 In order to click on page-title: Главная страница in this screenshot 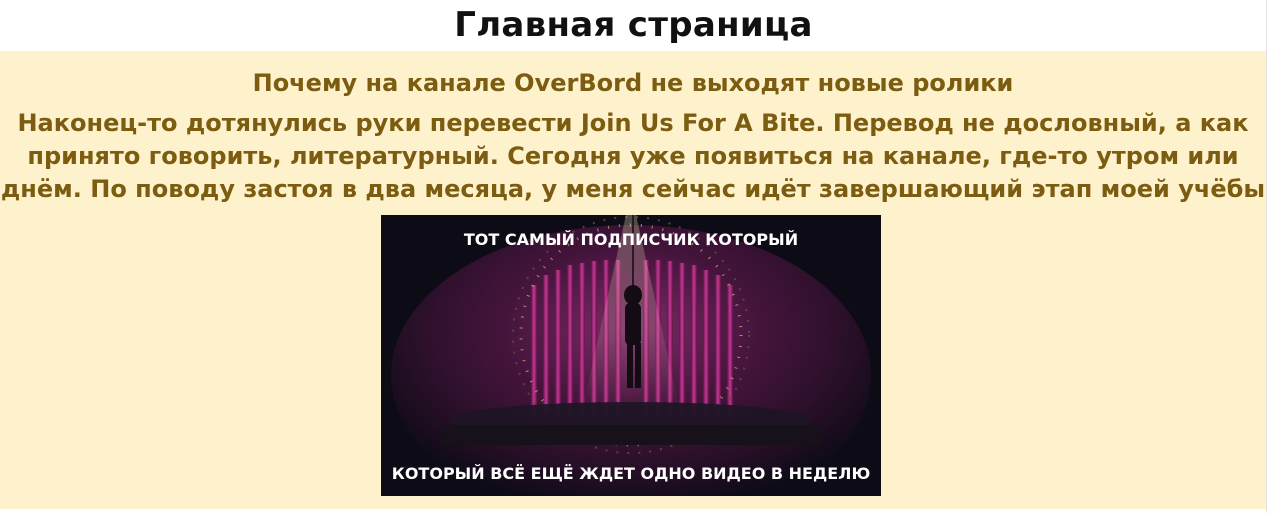, I will do `click(633, 25)`.